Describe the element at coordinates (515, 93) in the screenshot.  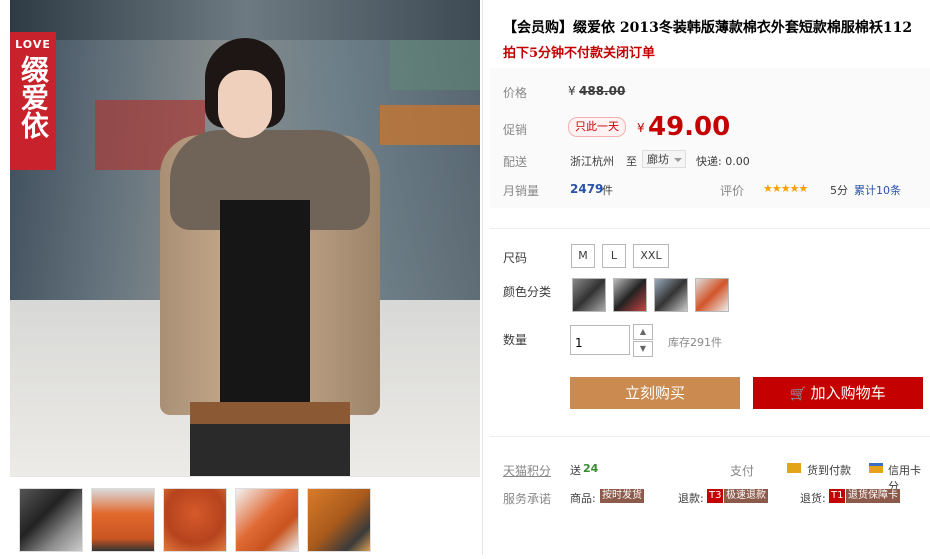
I see `price-label: 价格` at that location.